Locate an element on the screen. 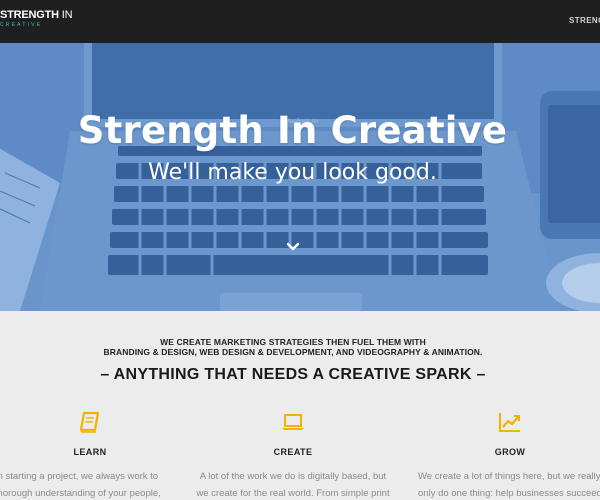 The height and width of the screenshot is (500, 600). logo-wordmark: STRENGTH IN is located at coordinates (36, 15).